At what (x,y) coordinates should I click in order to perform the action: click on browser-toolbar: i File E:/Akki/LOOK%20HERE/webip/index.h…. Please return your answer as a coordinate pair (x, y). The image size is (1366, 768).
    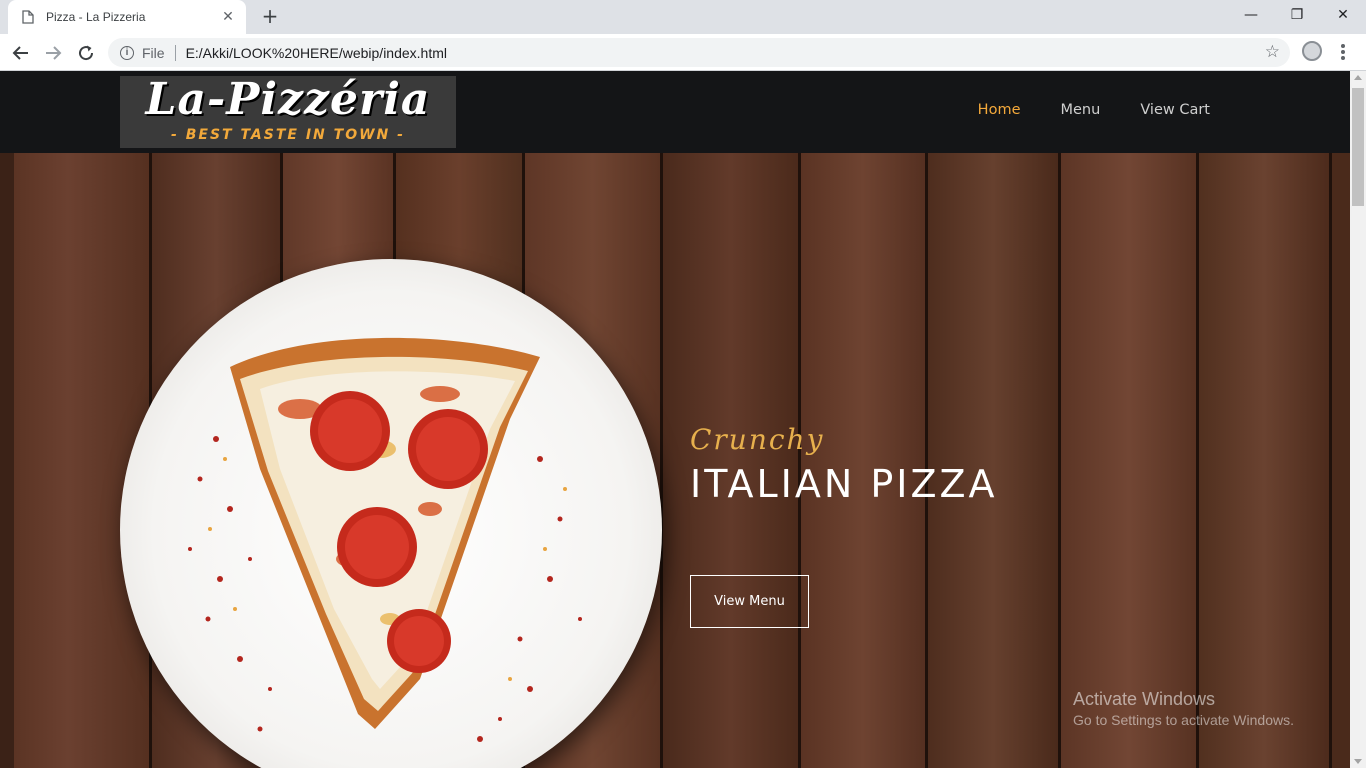
    Looking at the image, I should click on (683, 52).